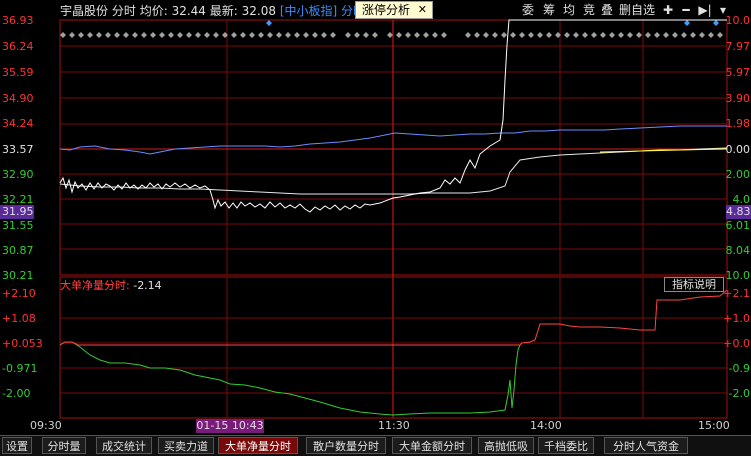 The height and width of the screenshot is (456, 751). I want to click on sub-right-label: +0.0, so click(736, 343).